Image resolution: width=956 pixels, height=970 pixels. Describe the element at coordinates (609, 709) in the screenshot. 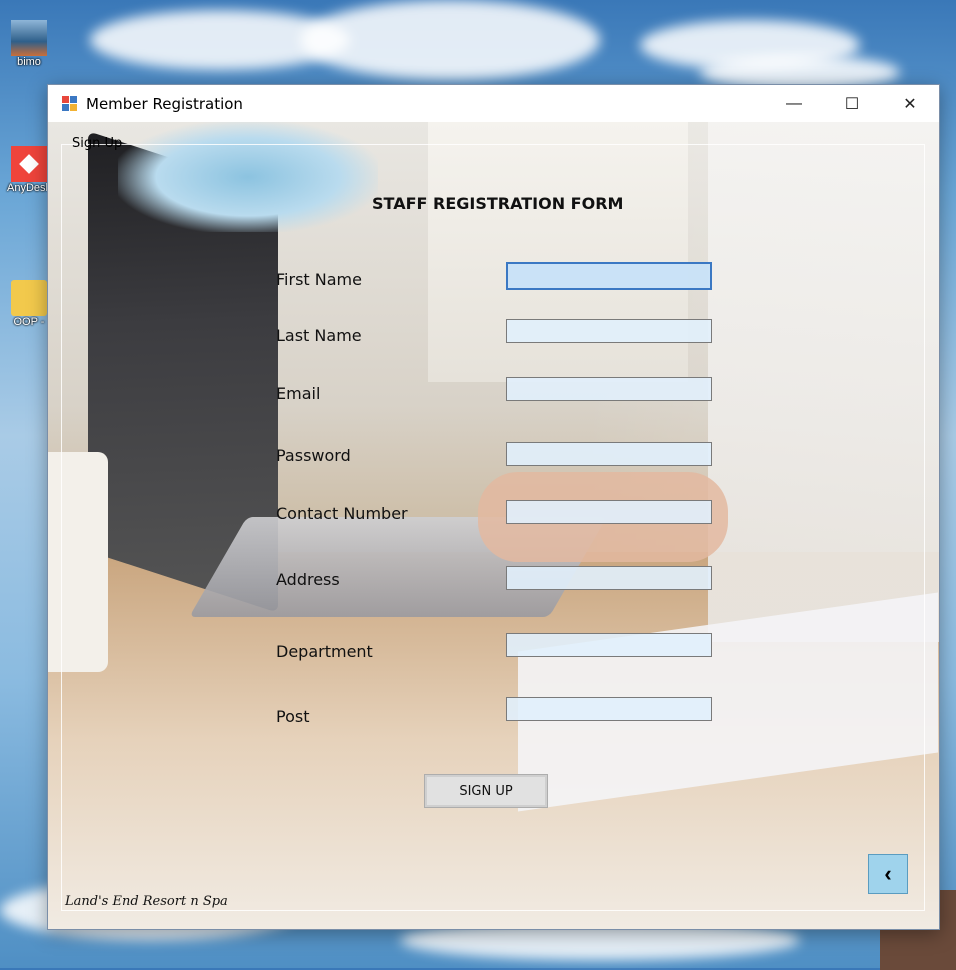

I see `post-field` at that location.